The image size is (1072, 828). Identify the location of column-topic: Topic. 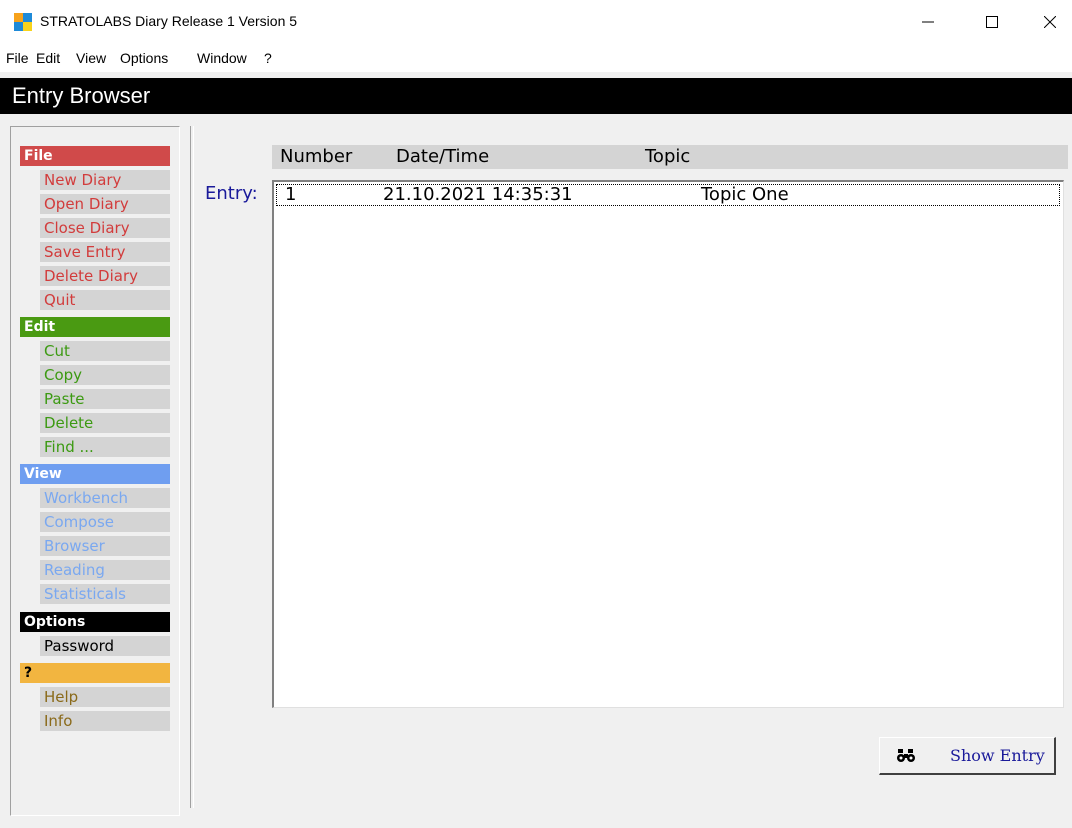
(667, 157).